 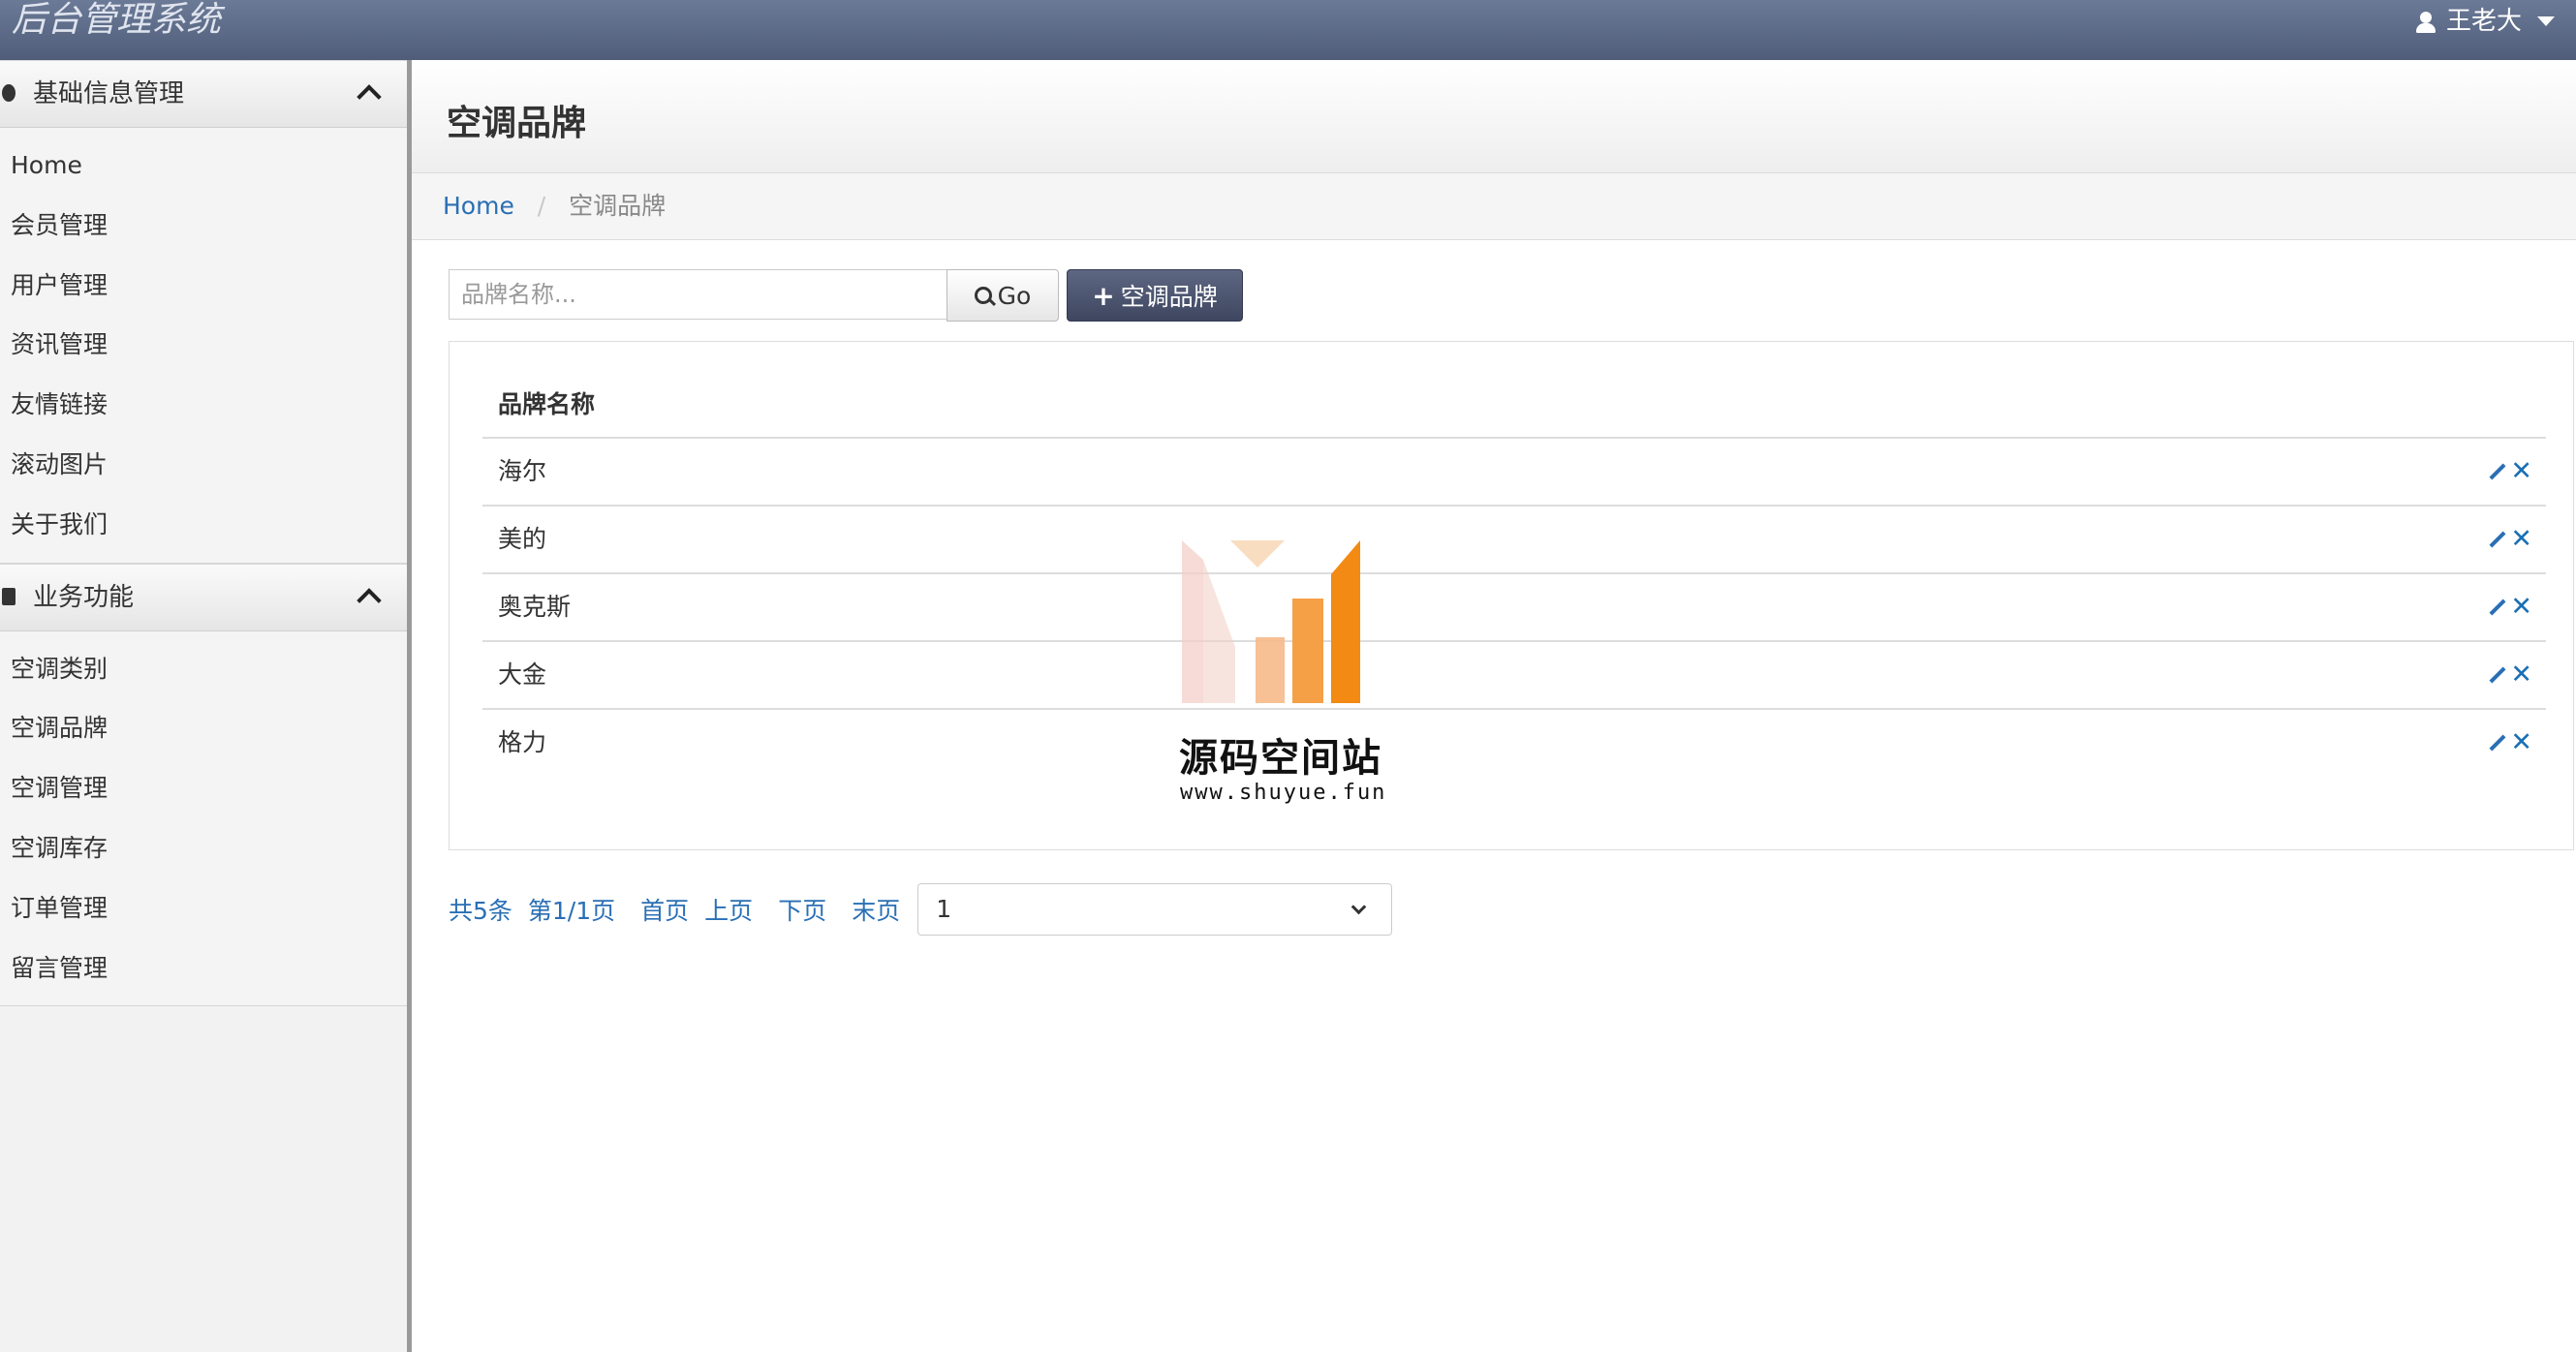 I want to click on sidebar-group-label: 业务功能, so click(x=84, y=597).